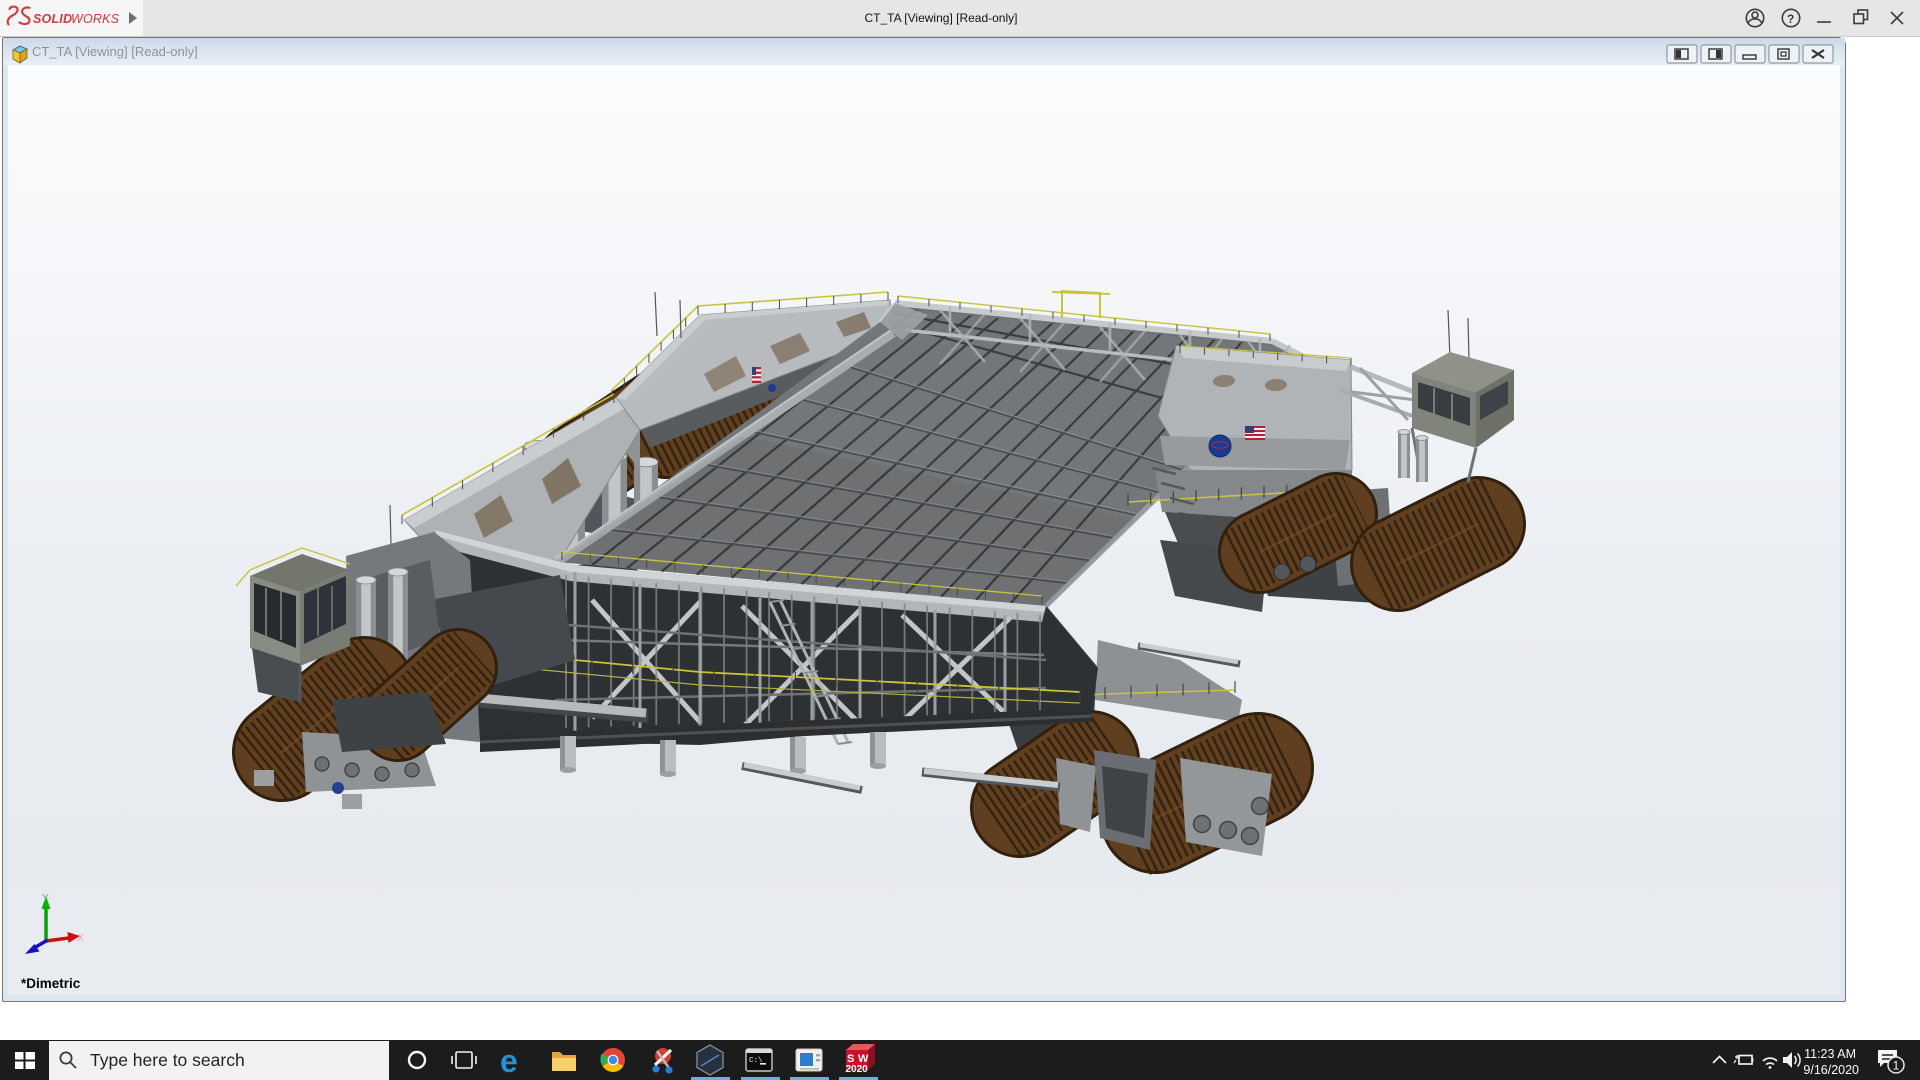 Image resolution: width=1920 pixels, height=1080 pixels. Describe the element at coordinates (45, 898) in the screenshot. I see `svg-text: Y` at that location.